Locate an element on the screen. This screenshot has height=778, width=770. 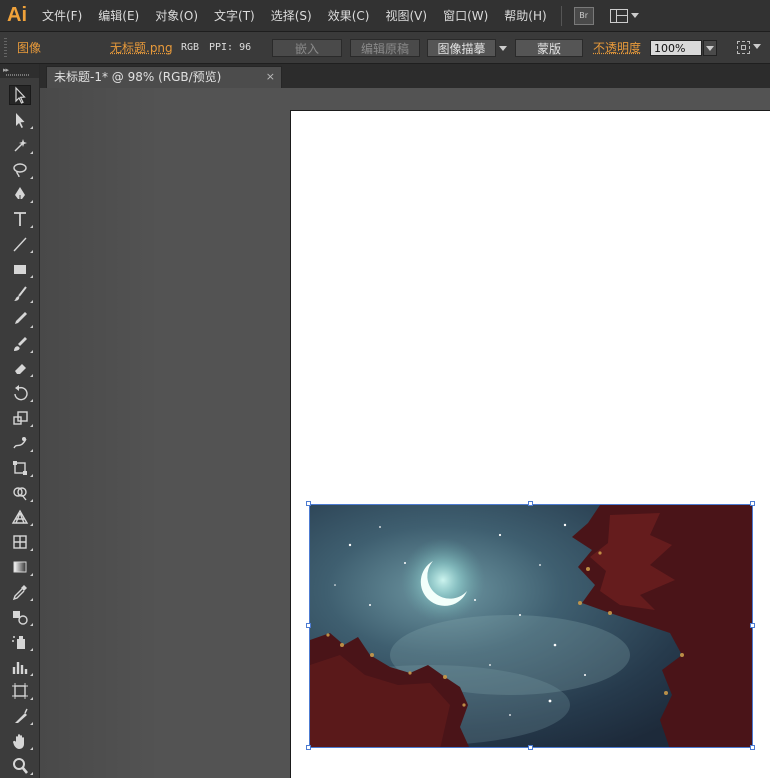
zoom-icon is located at coordinates (21, 766).